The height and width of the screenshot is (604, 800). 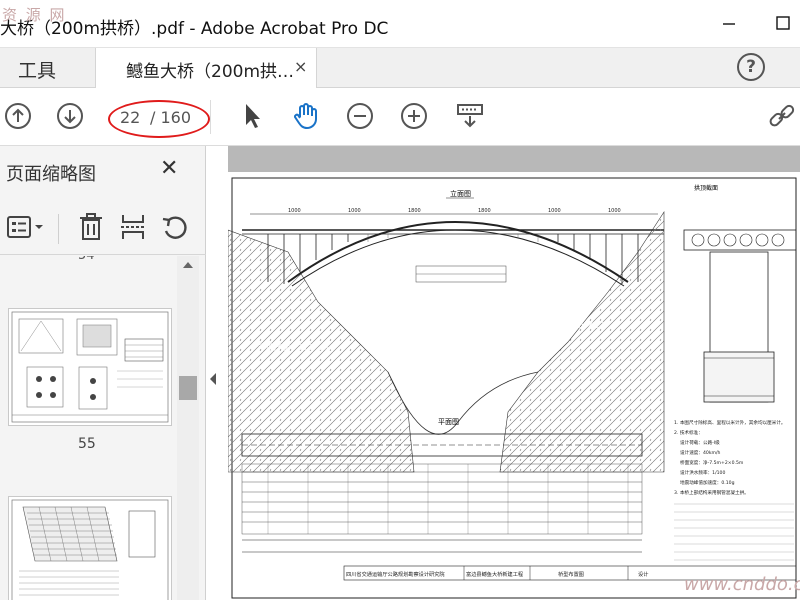 I want to click on note-line: 2. 技术标准：, so click(x=688, y=432).